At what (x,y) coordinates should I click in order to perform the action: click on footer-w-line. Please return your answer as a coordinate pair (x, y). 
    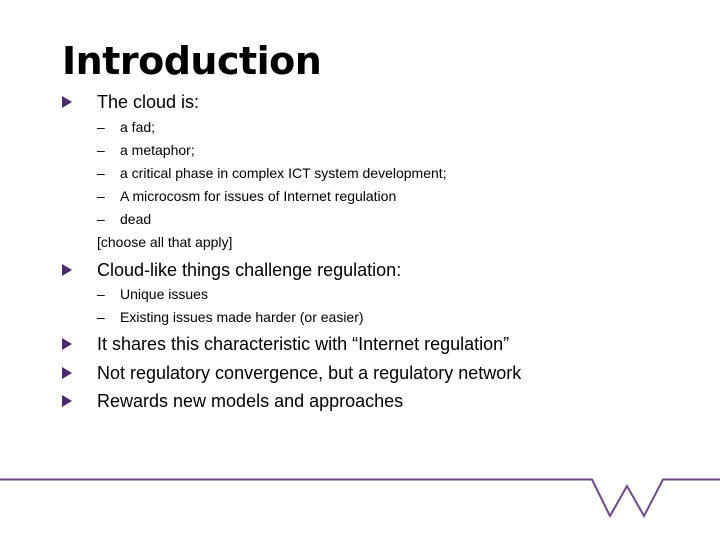
    Looking at the image, I should click on (360, 498).